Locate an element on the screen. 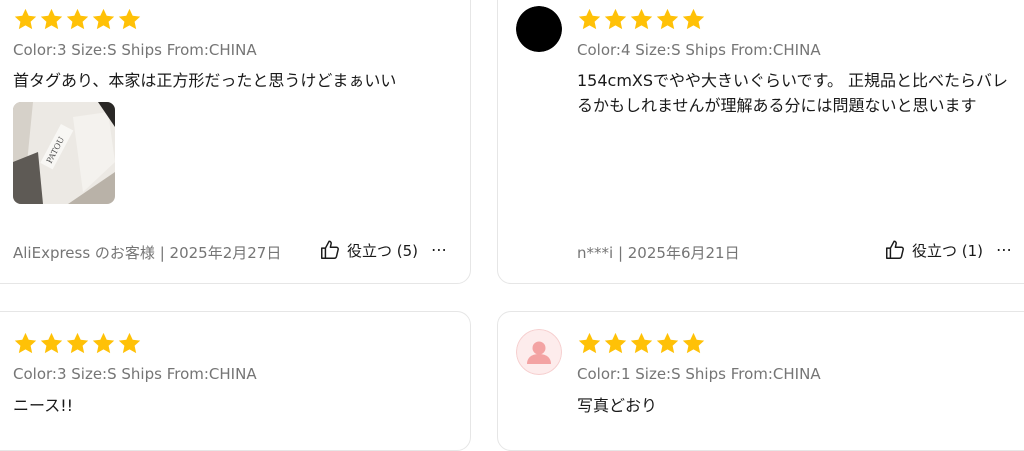 This screenshot has height=451, width=1024. review-text: 首タグあり、本家は正方形だったと思うけどまぁいい is located at coordinates (205, 80).